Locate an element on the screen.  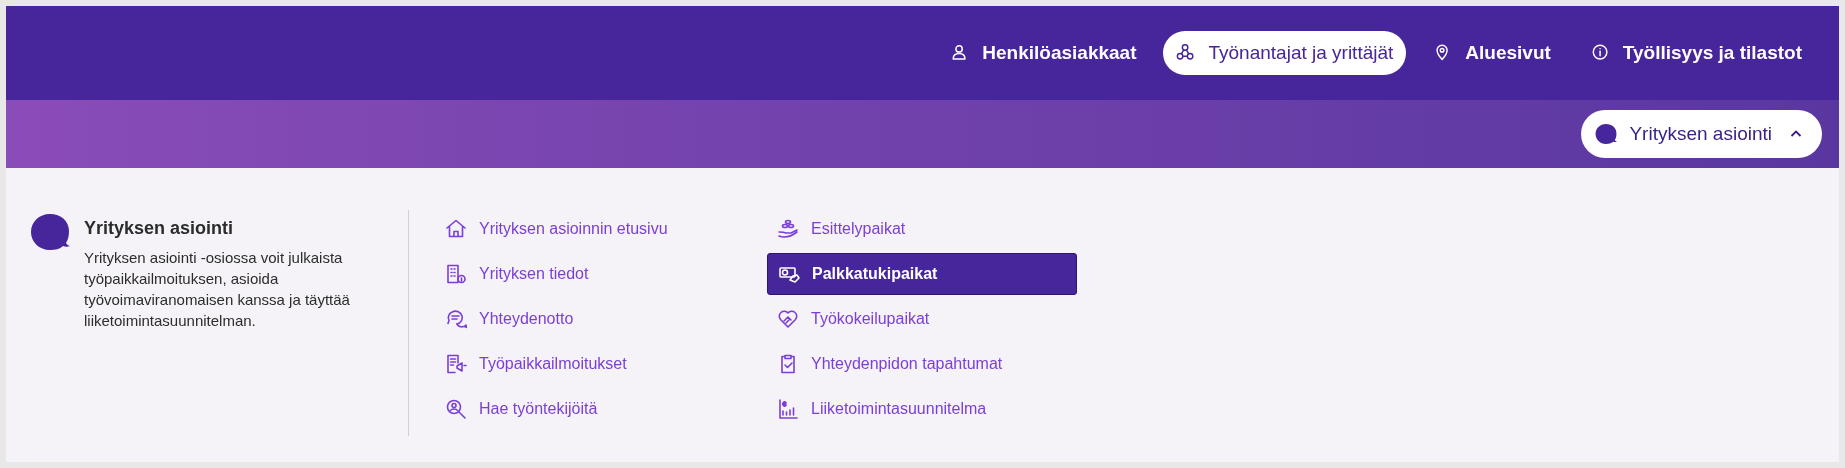
nav-tab: Työllisyys ja tilastot is located at coordinates (1696, 53).